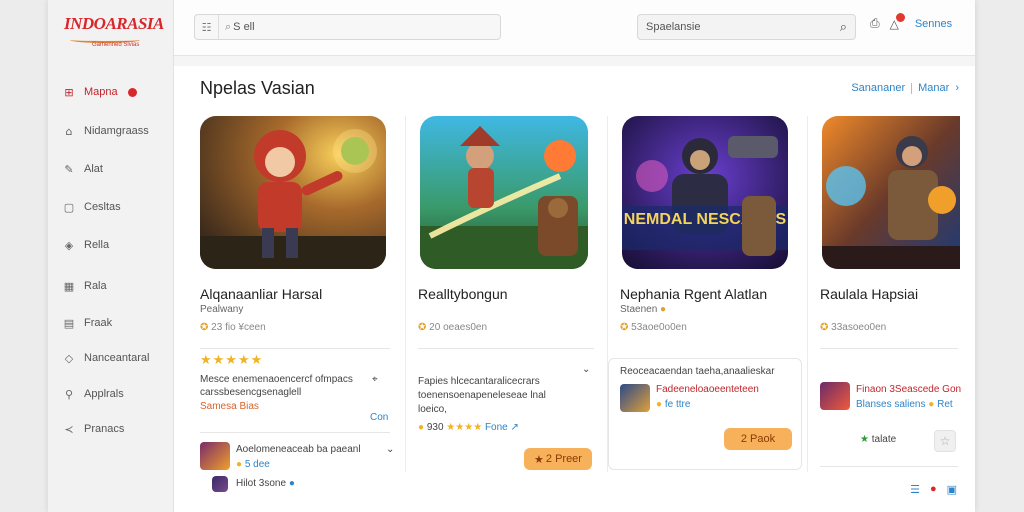 The height and width of the screenshot is (512, 1024). I want to click on section-links: Sanananer Manar ›, so click(905, 88).